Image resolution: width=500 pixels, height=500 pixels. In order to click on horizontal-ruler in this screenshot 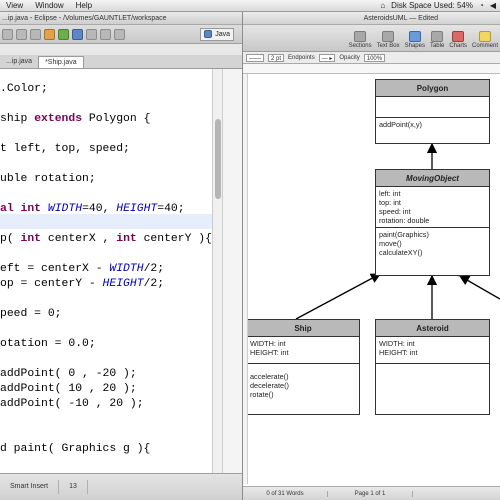, I will do `click(371, 69)`.